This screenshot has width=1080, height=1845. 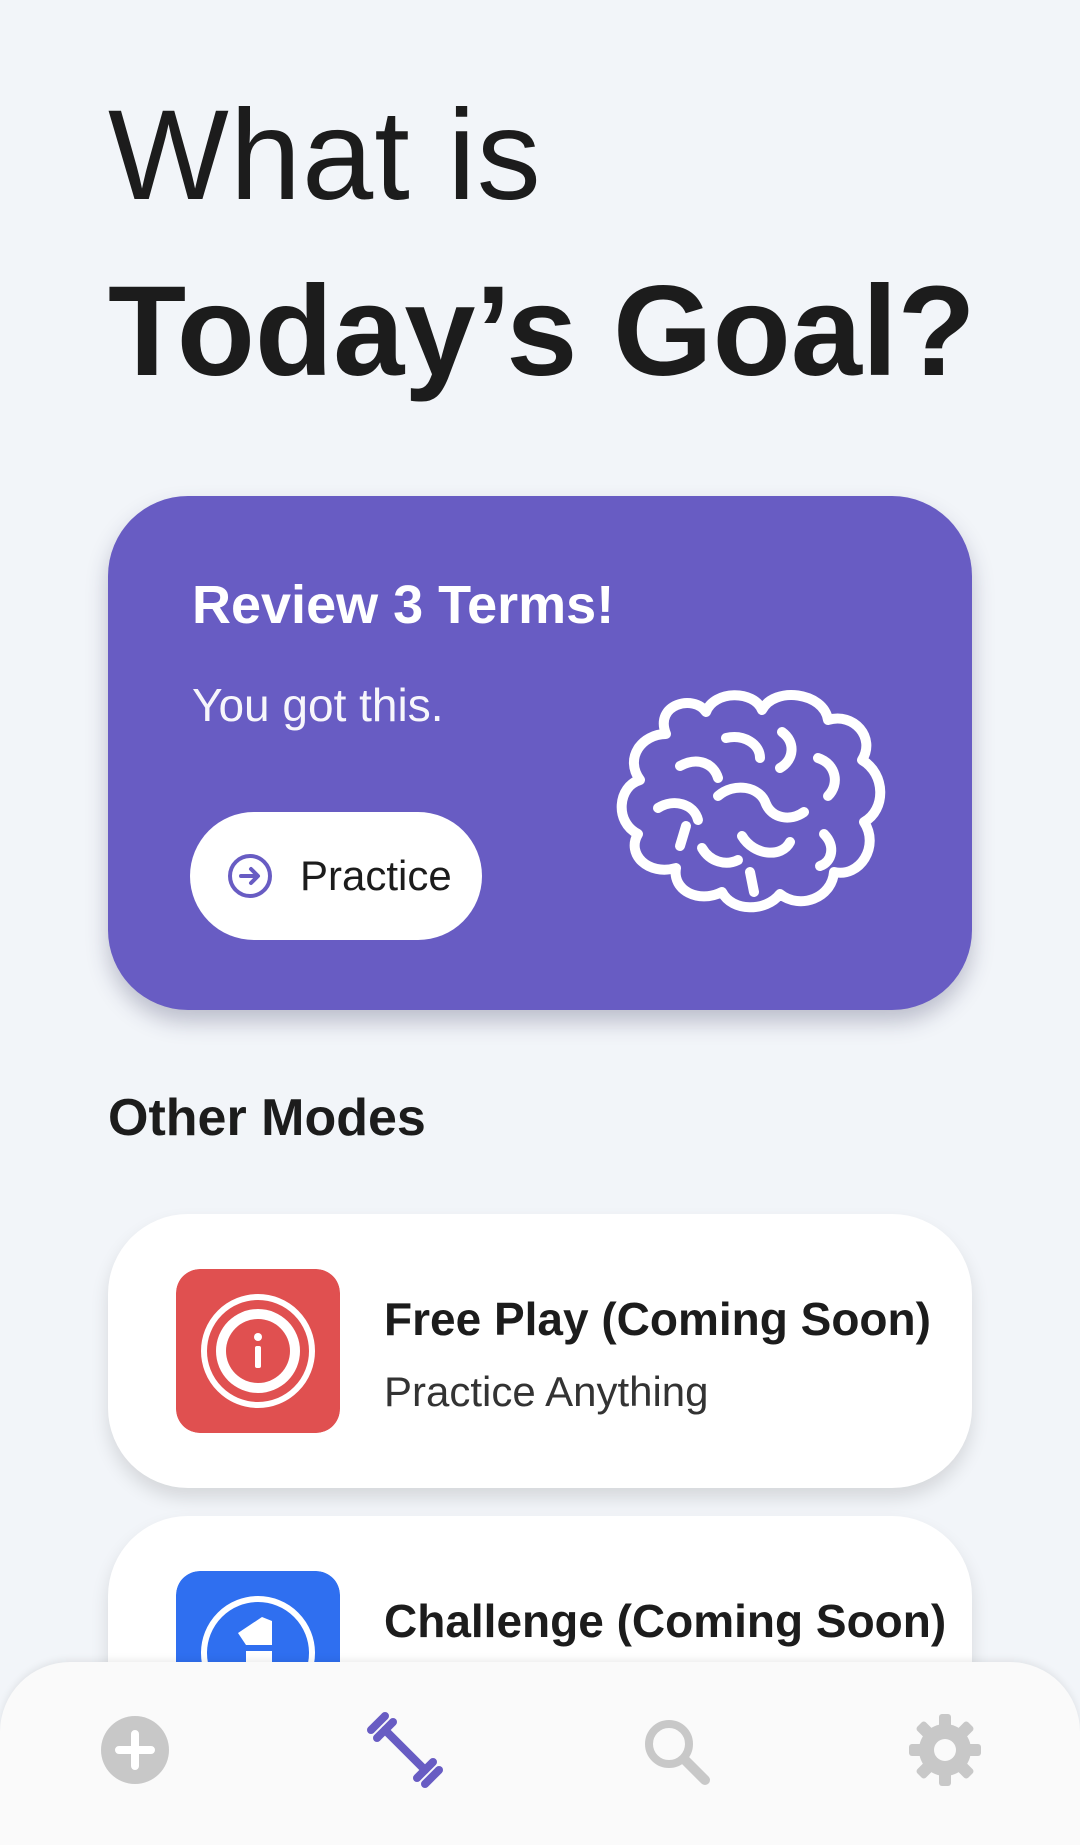 What do you see at coordinates (376, 875) in the screenshot?
I see `practice-button-label: Practice` at bounding box center [376, 875].